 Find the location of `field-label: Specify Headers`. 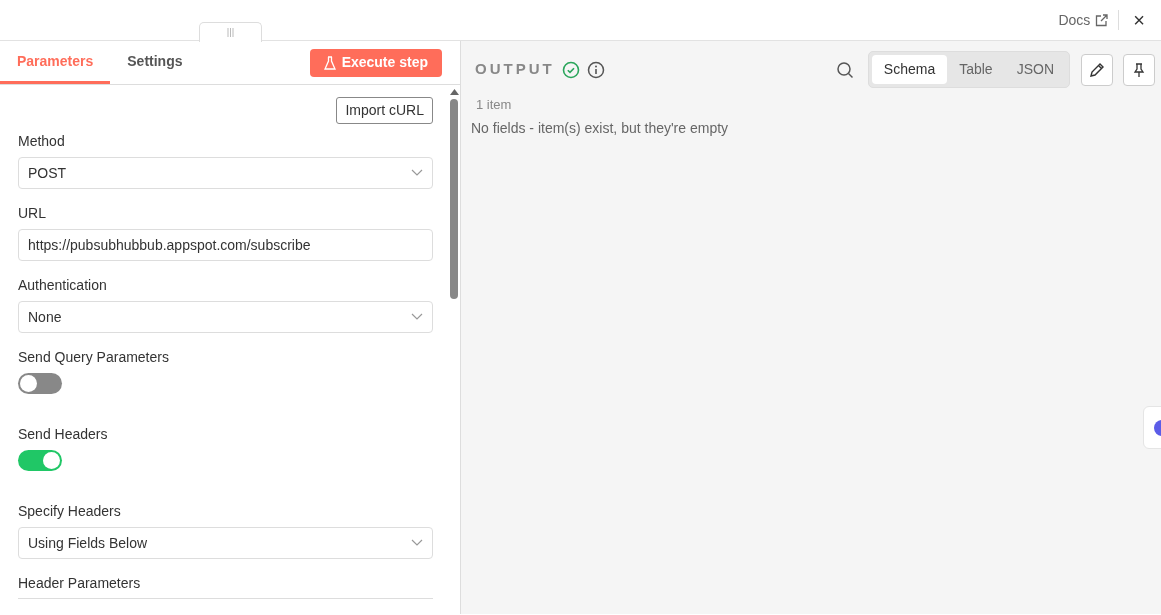

field-label: Specify Headers is located at coordinates (70, 511).